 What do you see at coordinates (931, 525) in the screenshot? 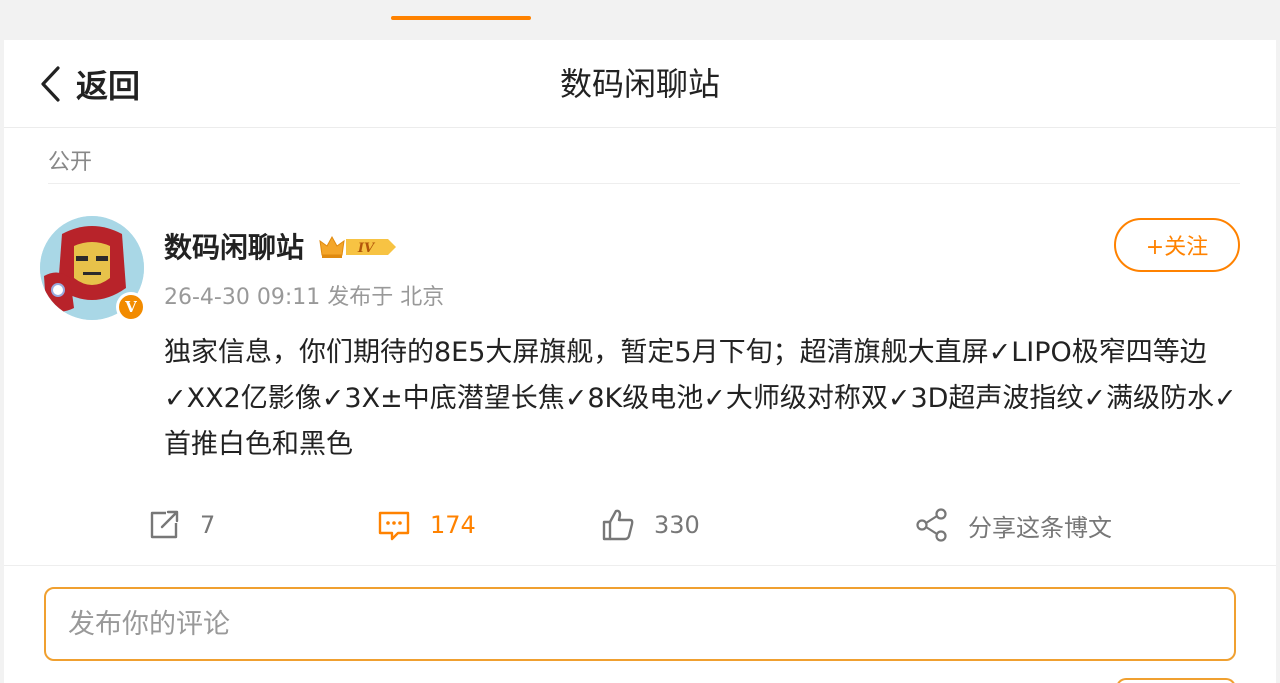
I see `share-icon` at bounding box center [931, 525].